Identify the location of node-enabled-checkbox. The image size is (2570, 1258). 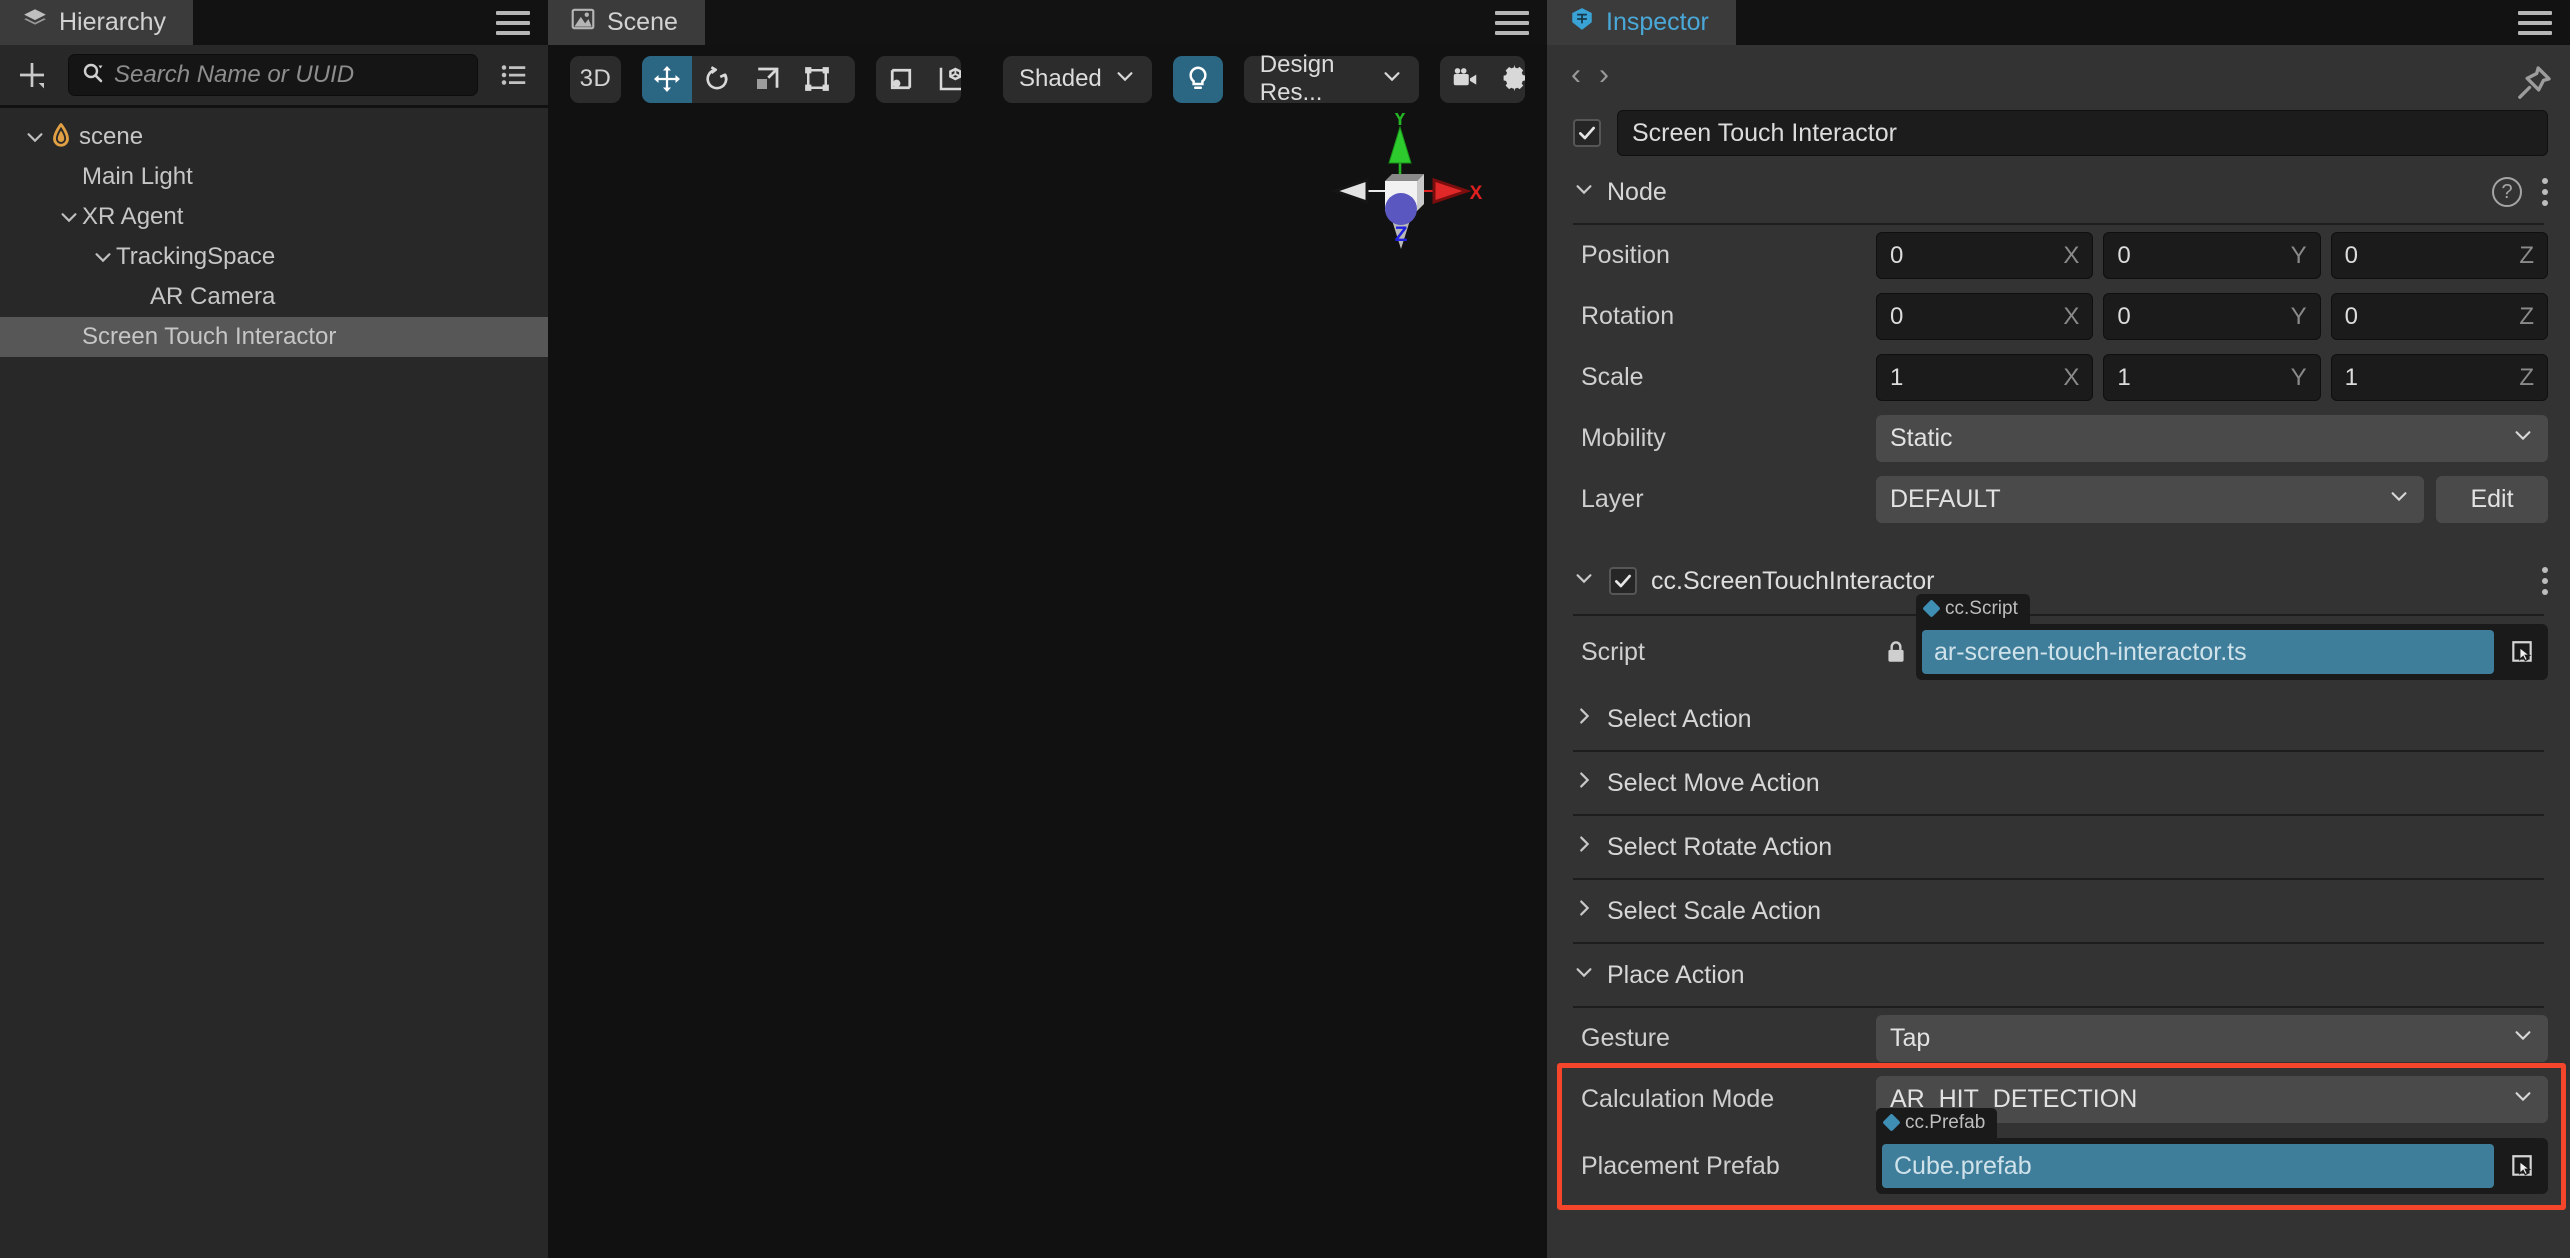
(1587, 133).